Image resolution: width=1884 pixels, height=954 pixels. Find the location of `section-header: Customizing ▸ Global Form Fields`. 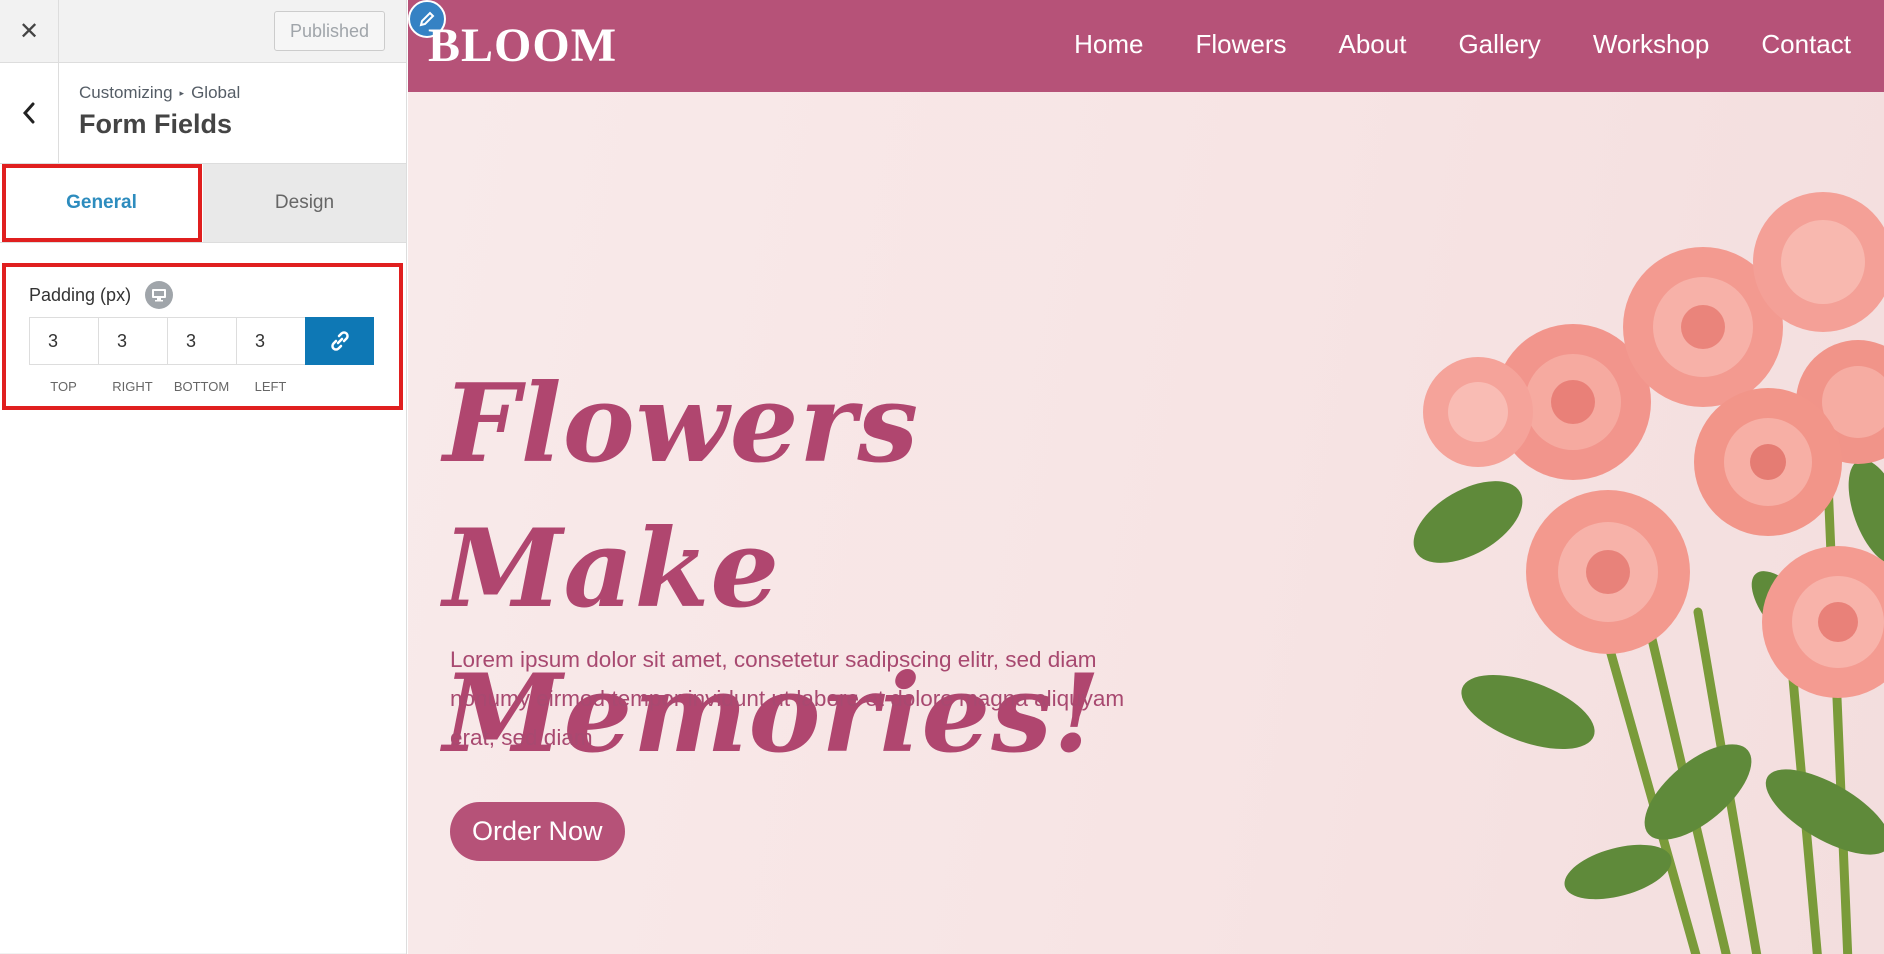

section-header: Customizing ▸ Global Form Fields is located at coordinates (203, 113).